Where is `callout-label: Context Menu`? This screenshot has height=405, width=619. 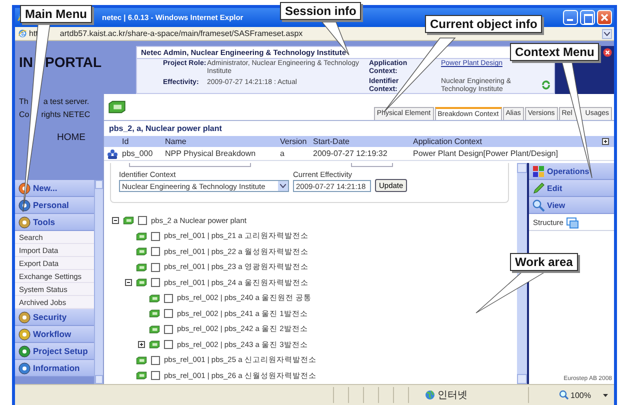 callout-label: Context Menu is located at coordinates (555, 52).